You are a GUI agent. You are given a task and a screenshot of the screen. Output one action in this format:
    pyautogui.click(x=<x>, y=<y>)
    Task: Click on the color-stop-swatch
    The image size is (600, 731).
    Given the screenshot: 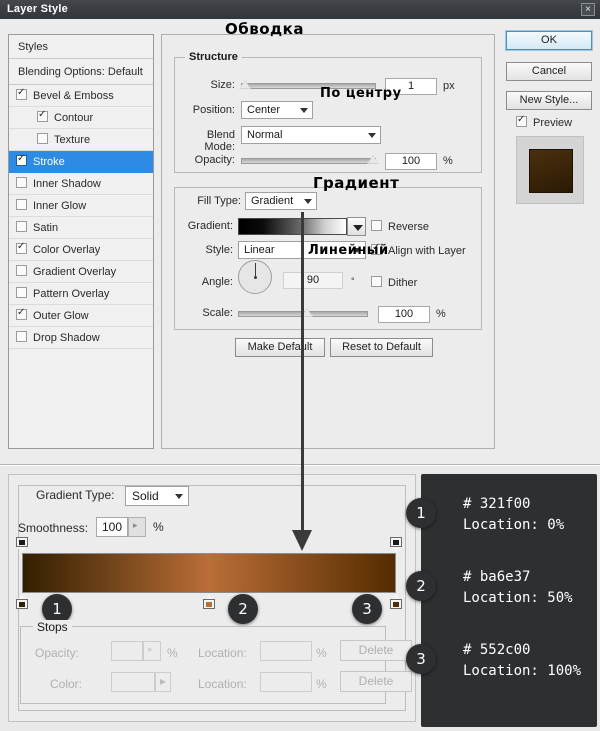 What is the action you would take?
    pyautogui.click(x=22, y=604)
    